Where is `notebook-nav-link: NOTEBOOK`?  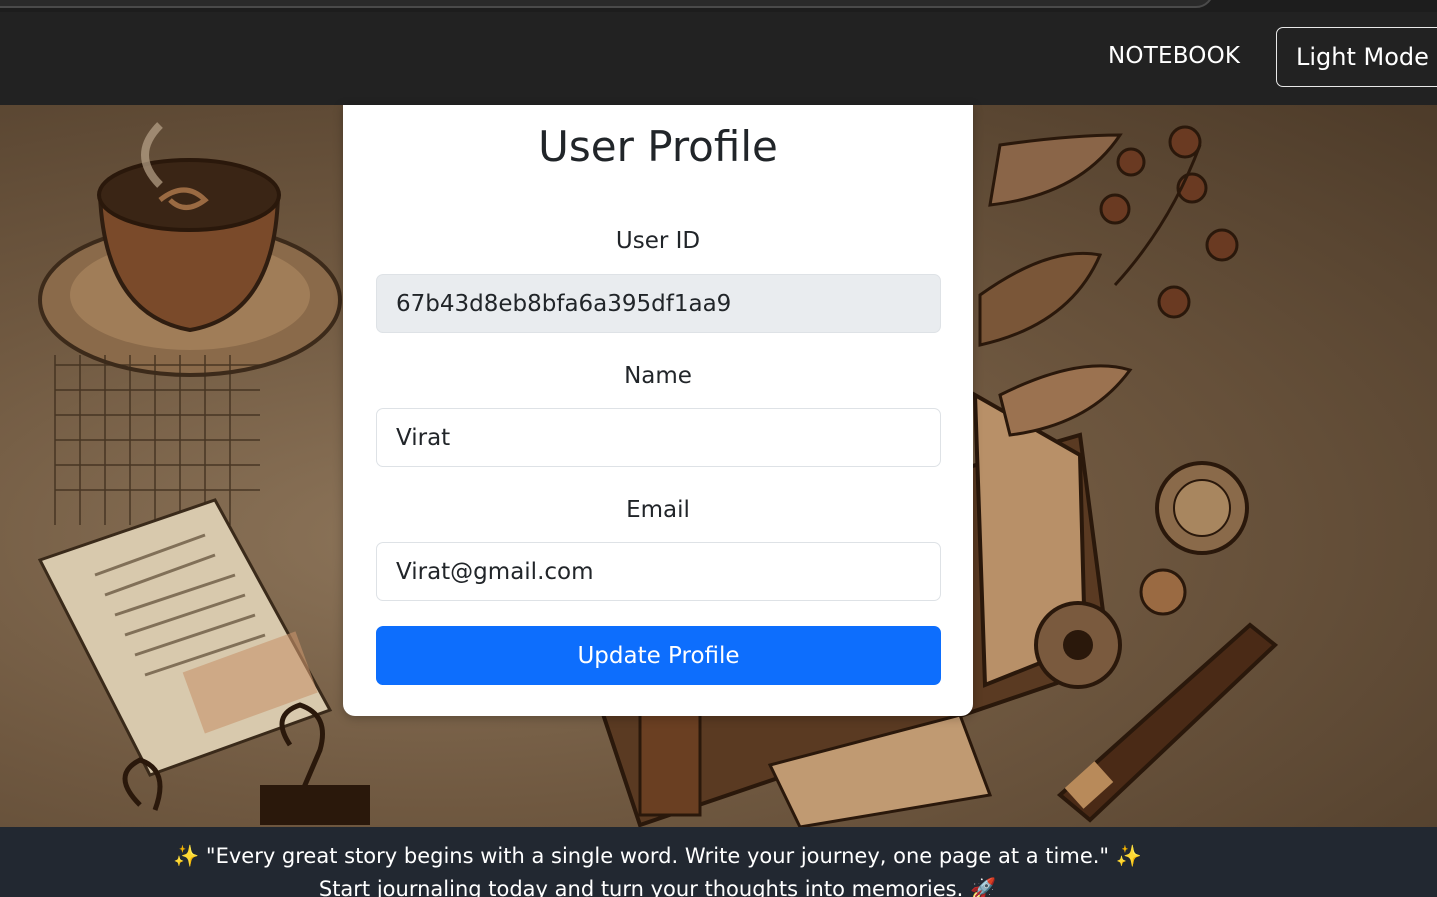 notebook-nav-link: NOTEBOOK is located at coordinates (1174, 56).